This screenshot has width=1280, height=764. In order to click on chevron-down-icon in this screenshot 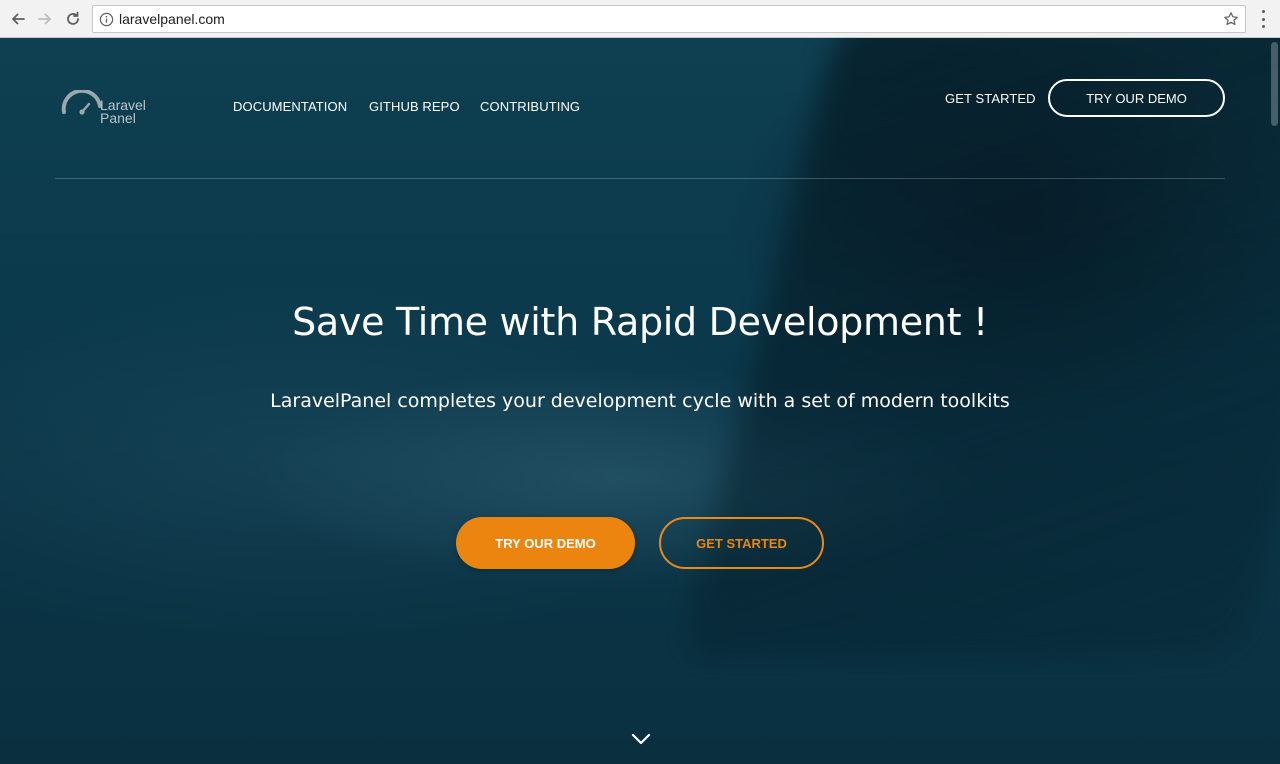, I will do `click(641, 739)`.